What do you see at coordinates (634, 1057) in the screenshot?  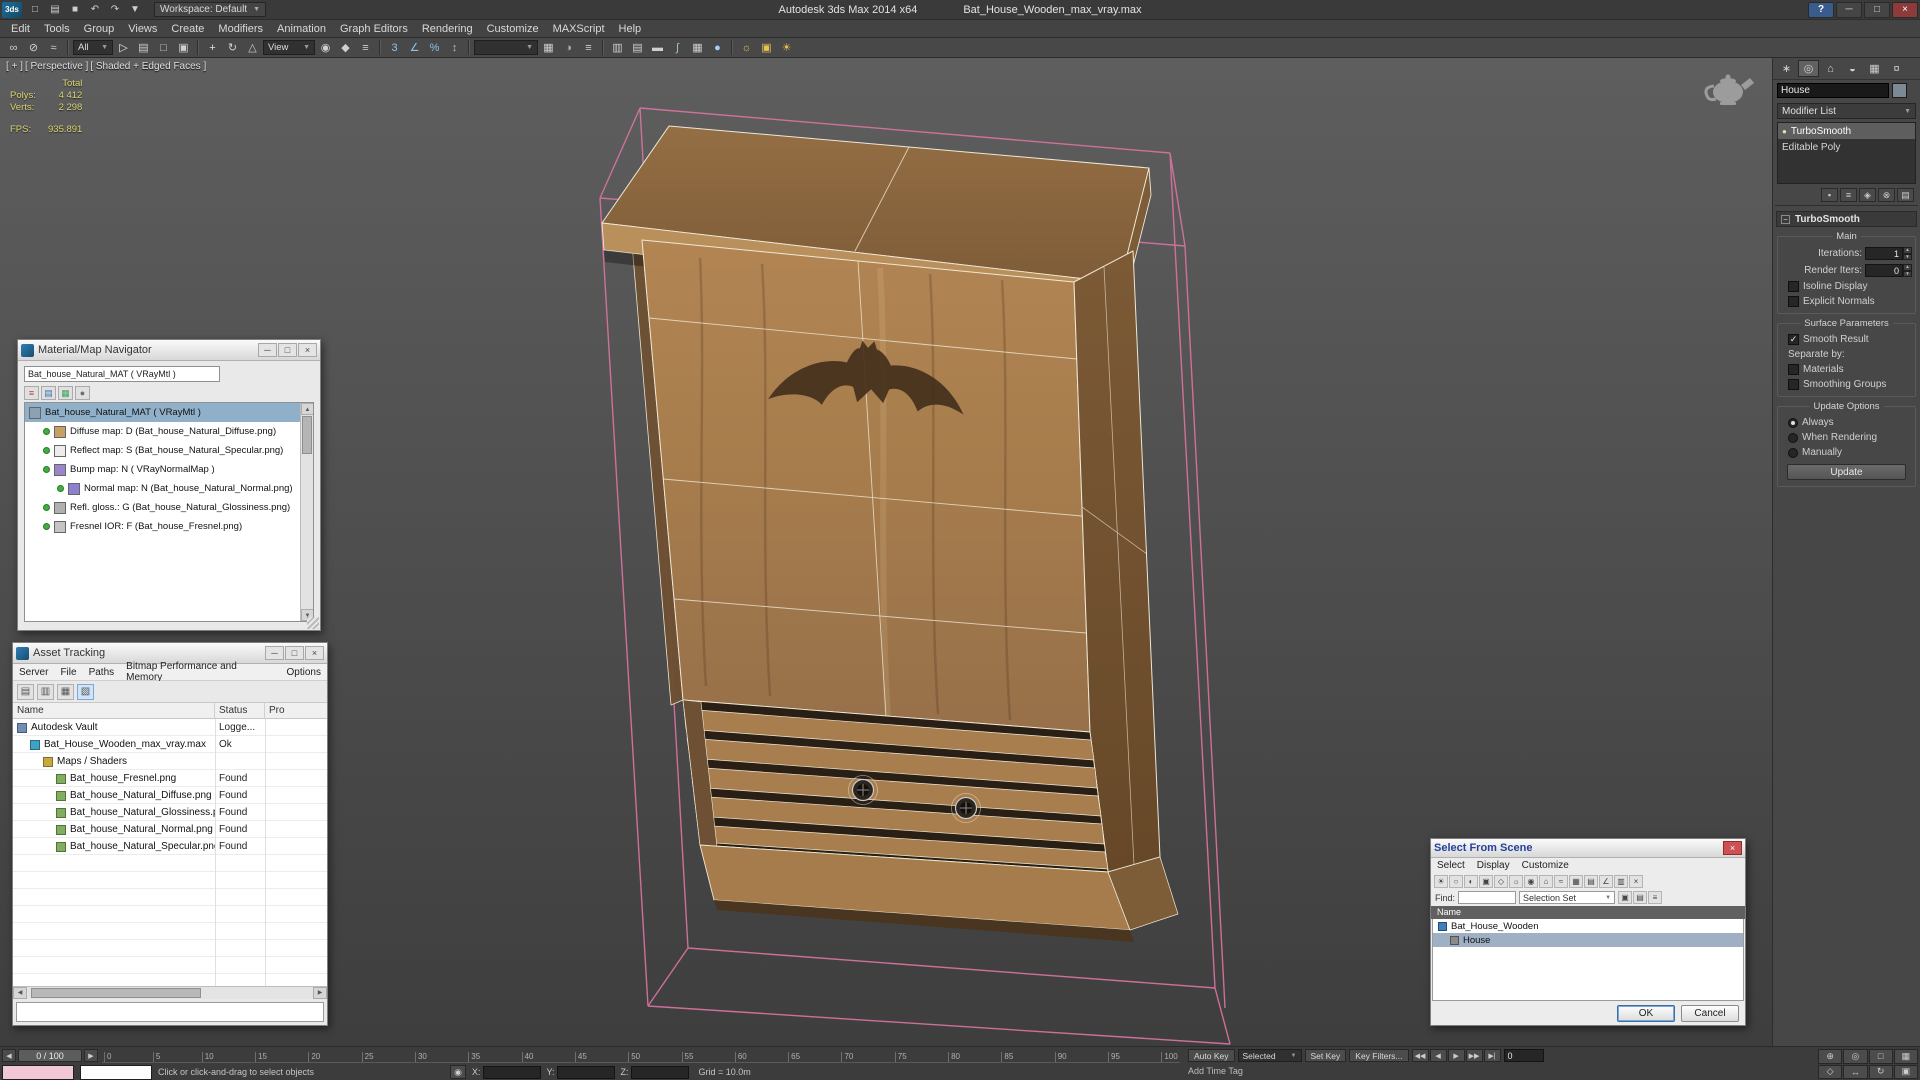 I see `timeline-tick: 50` at bounding box center [634, 1057].